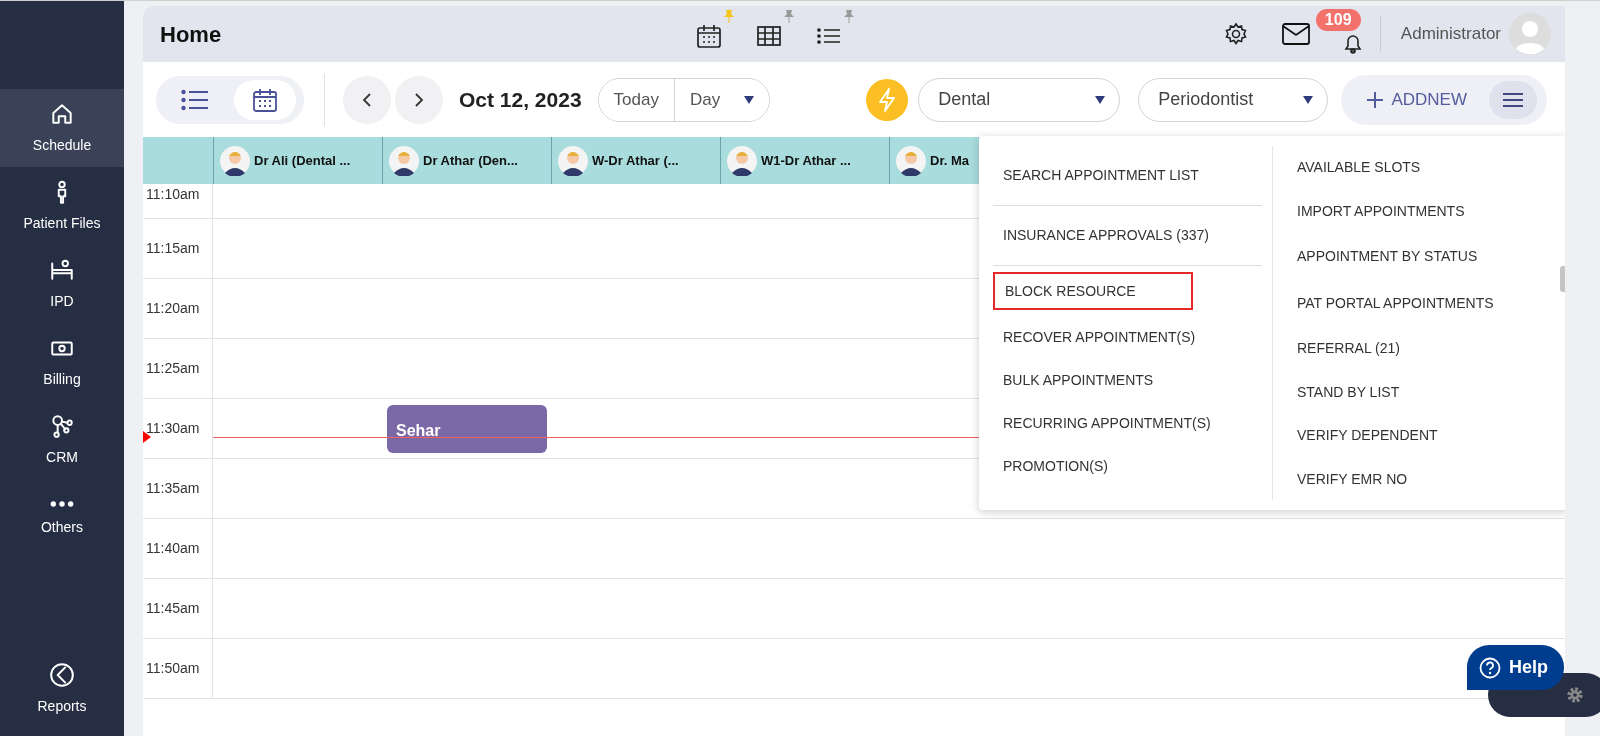 The image size is (1600, 736). I want to click on help-button: Help, so click(1515, 667).